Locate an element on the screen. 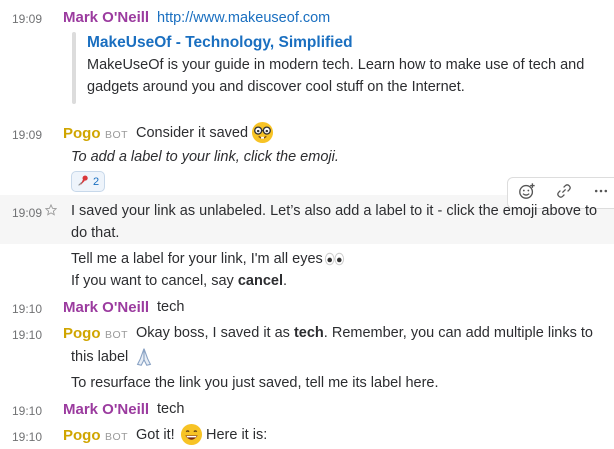 This screenshot has width=614, height=449. praying-hands-icon is located at coordinates (144, 359).